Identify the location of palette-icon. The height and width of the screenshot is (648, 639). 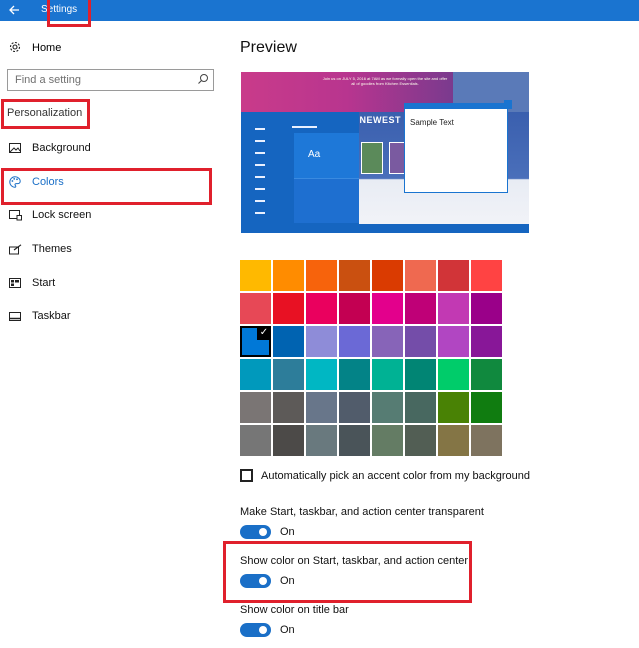
(15, 182).